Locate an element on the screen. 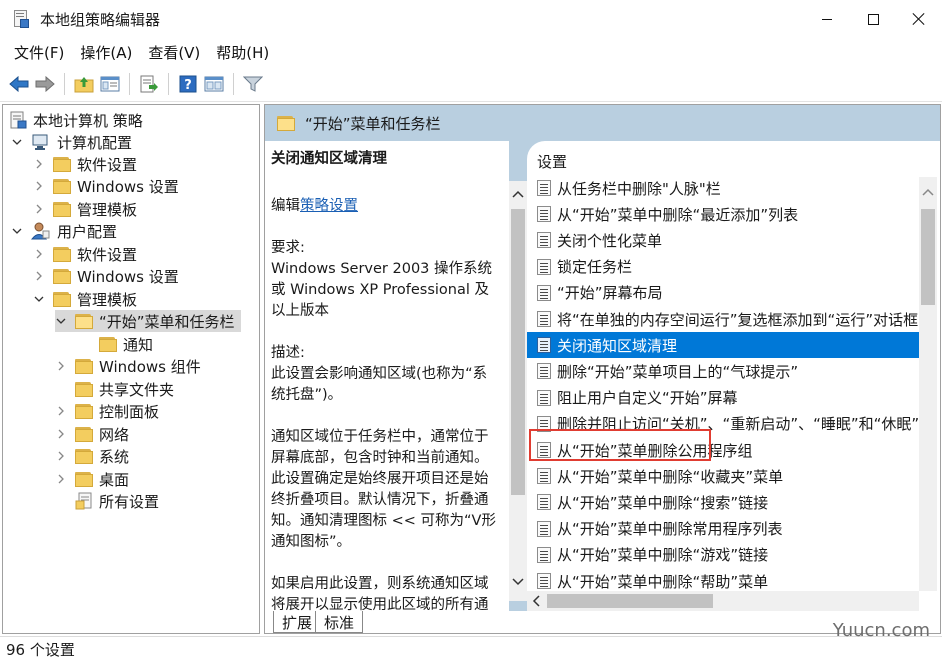 This screenshot has height=662, width=942. toolbar-separator is located at coordinates (129, 84).